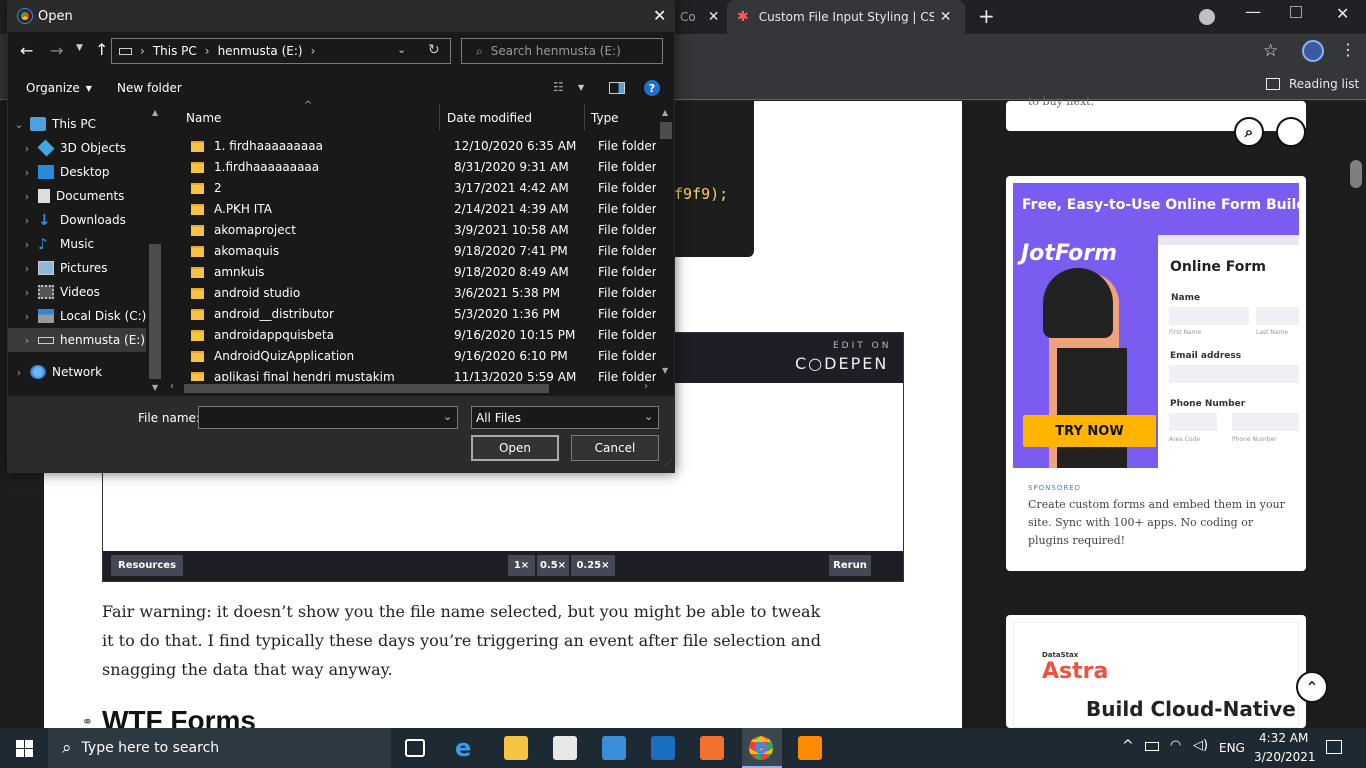 The width and height of the screenshot is (1366, 768). I want to click on codepen-logo: C○DEPEN, so click(841, 363).